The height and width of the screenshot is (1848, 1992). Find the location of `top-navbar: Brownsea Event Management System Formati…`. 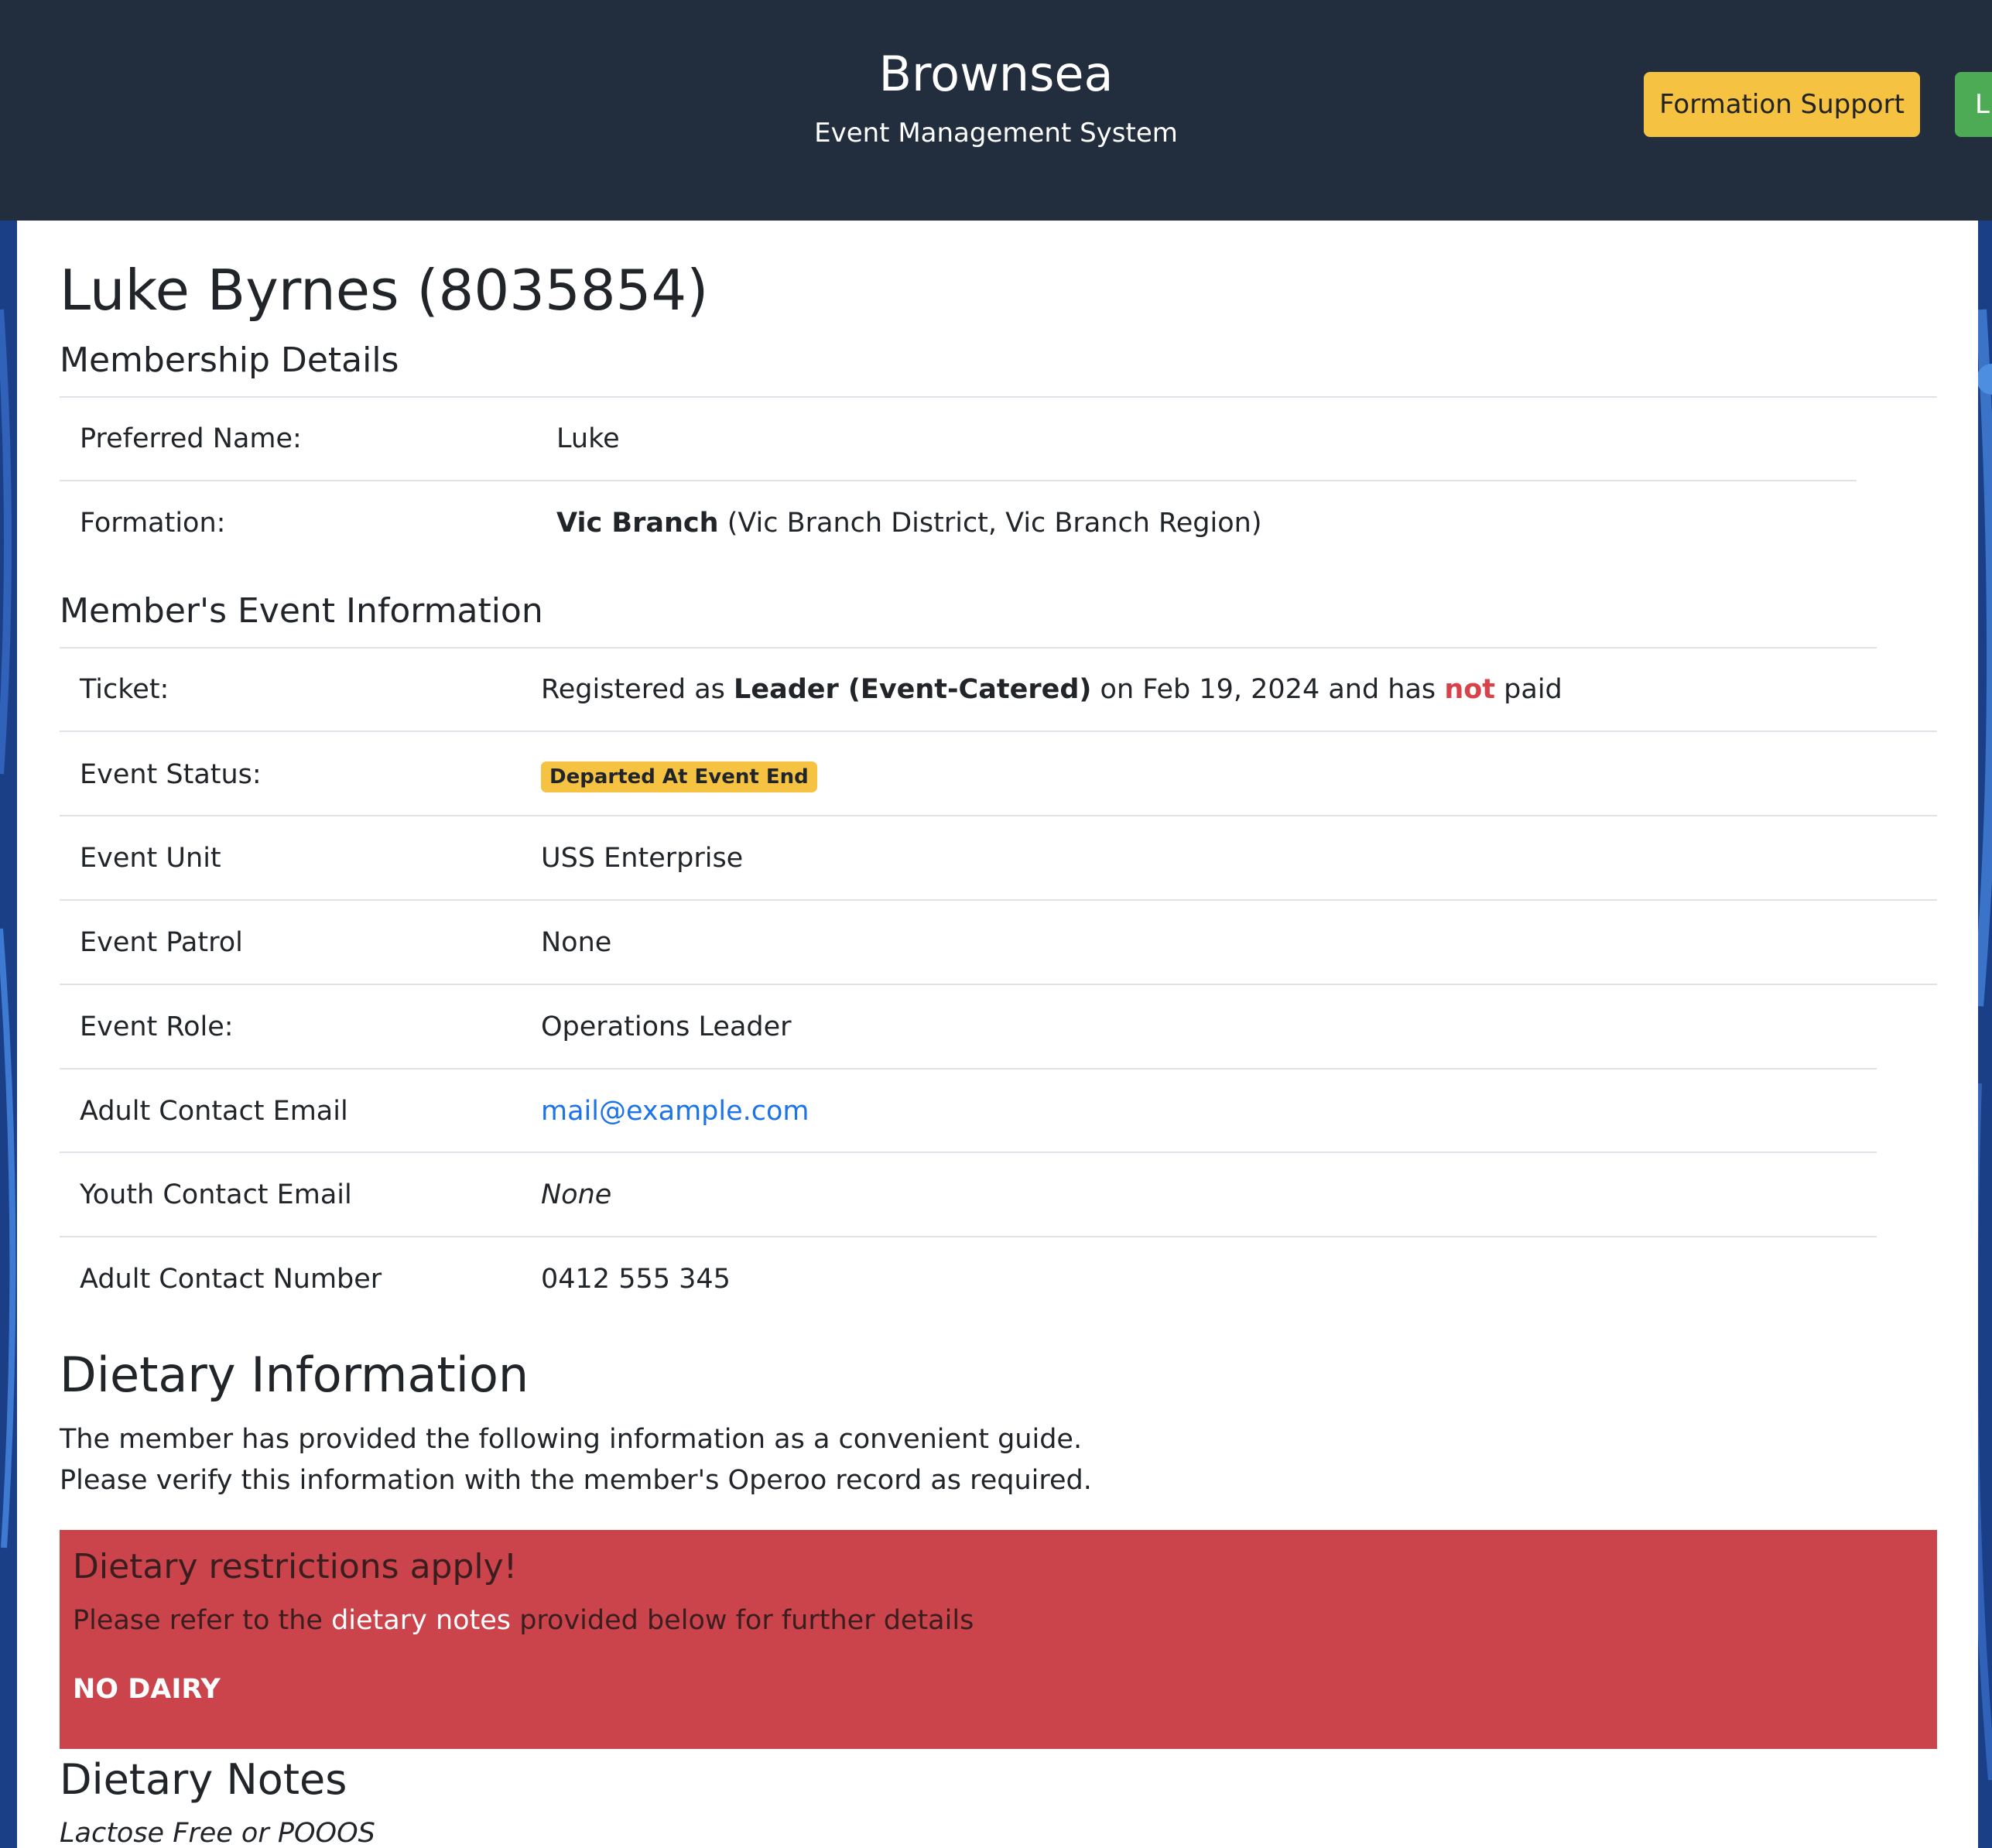

top-navbar: Brownsea Event Management System Formati… is located at coordinates (996, 110).